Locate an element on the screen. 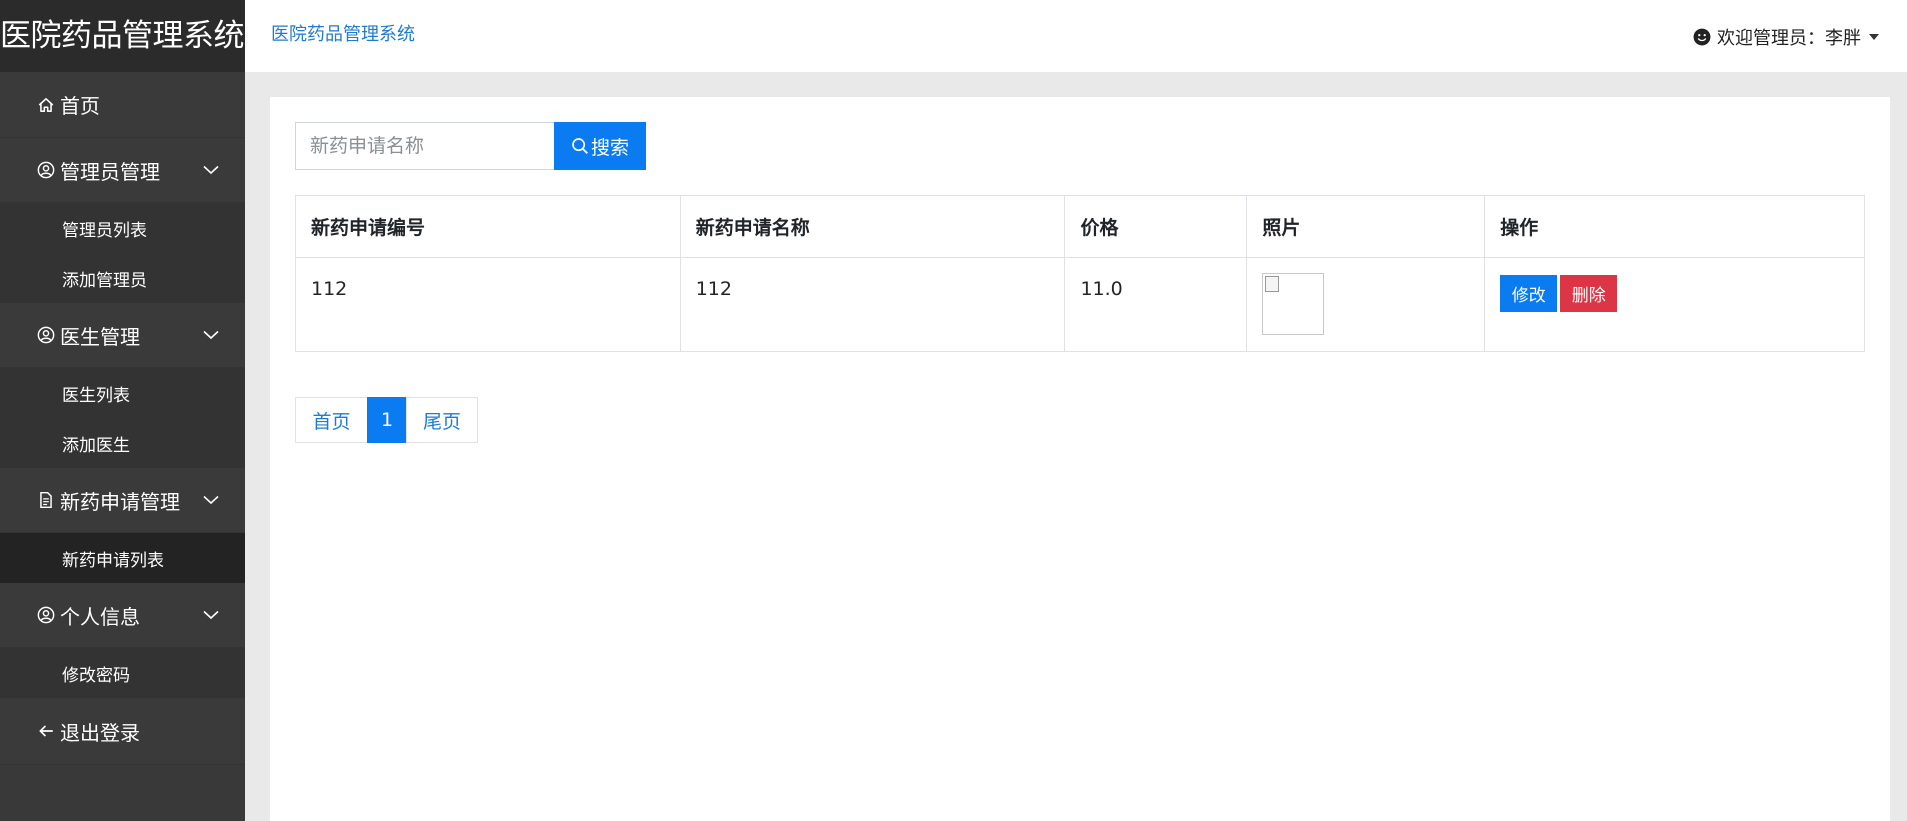 This screenshot has width=1907, height=821. drug-photo-thumbnail is located at coordinates (1293, 304).